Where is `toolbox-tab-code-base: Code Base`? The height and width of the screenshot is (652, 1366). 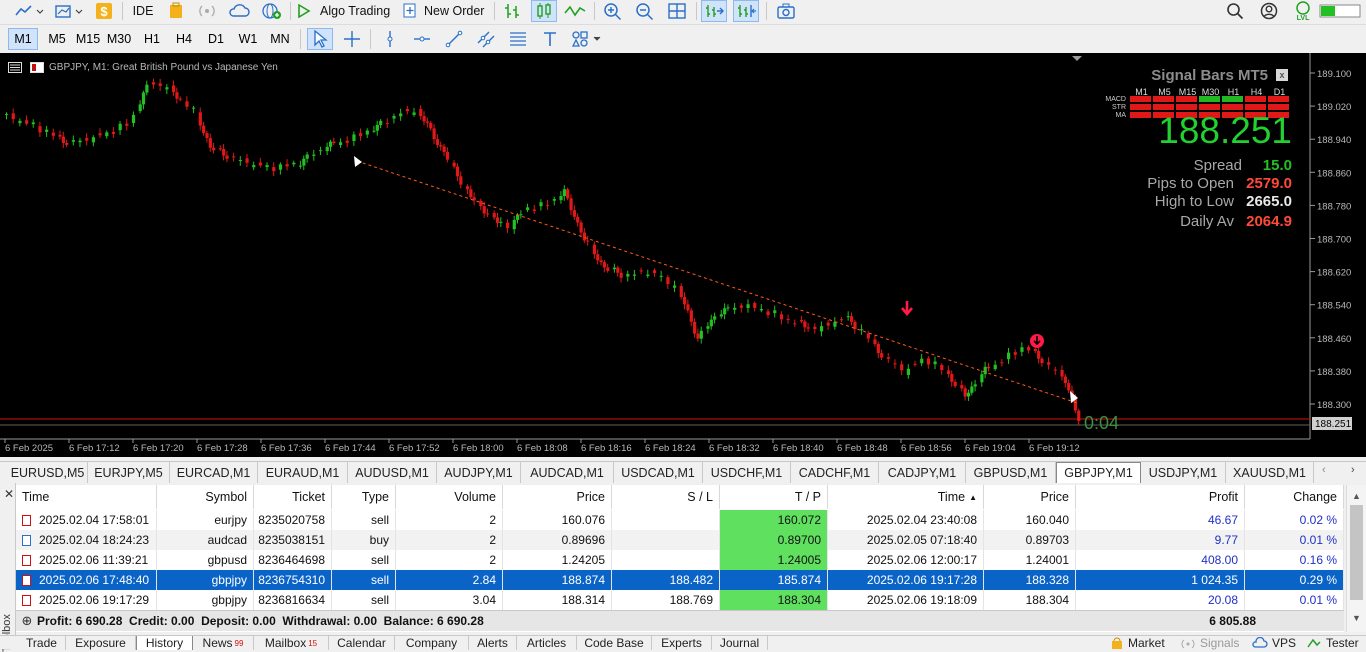 toolbox-tab-code-base: Code Base is located at coordinates (614, 643).